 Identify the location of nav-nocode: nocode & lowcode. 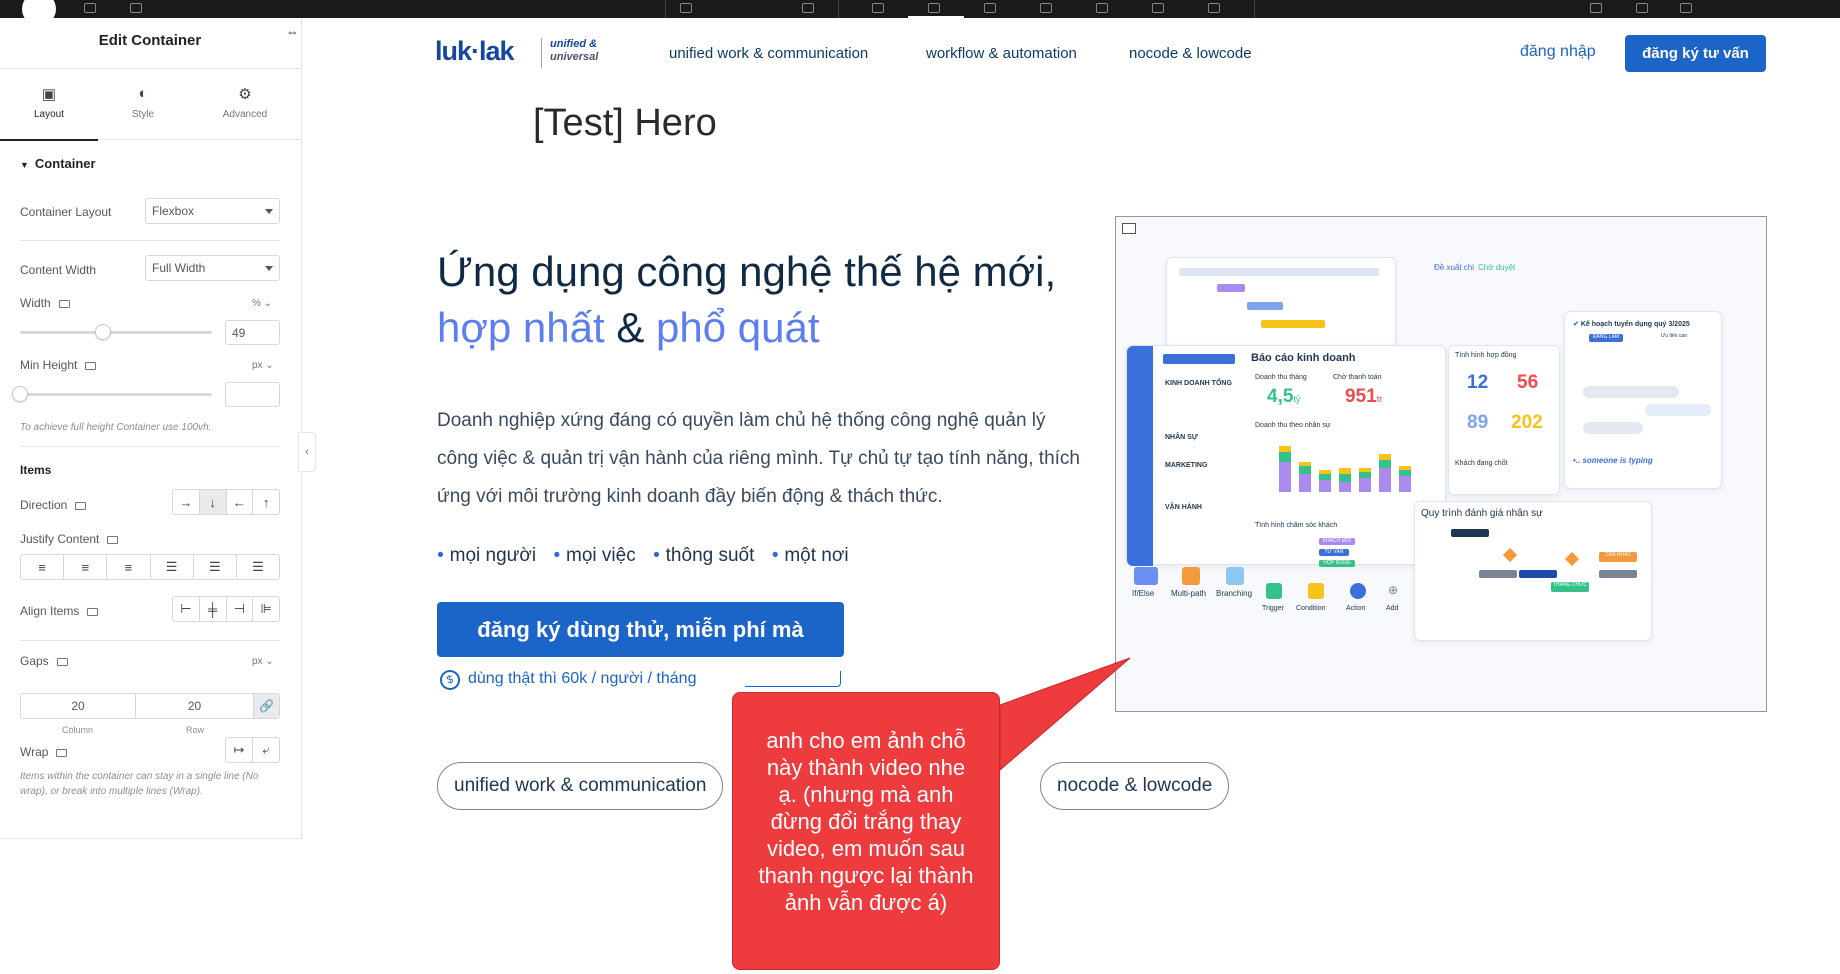
(1190, 53).